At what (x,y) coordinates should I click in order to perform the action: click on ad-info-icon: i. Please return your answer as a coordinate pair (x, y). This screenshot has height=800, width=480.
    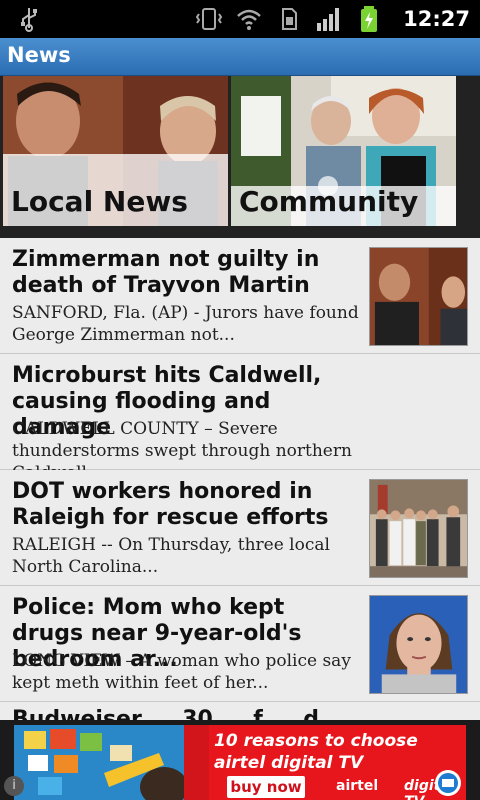
    Looking at the image, I should click on (14, 786).